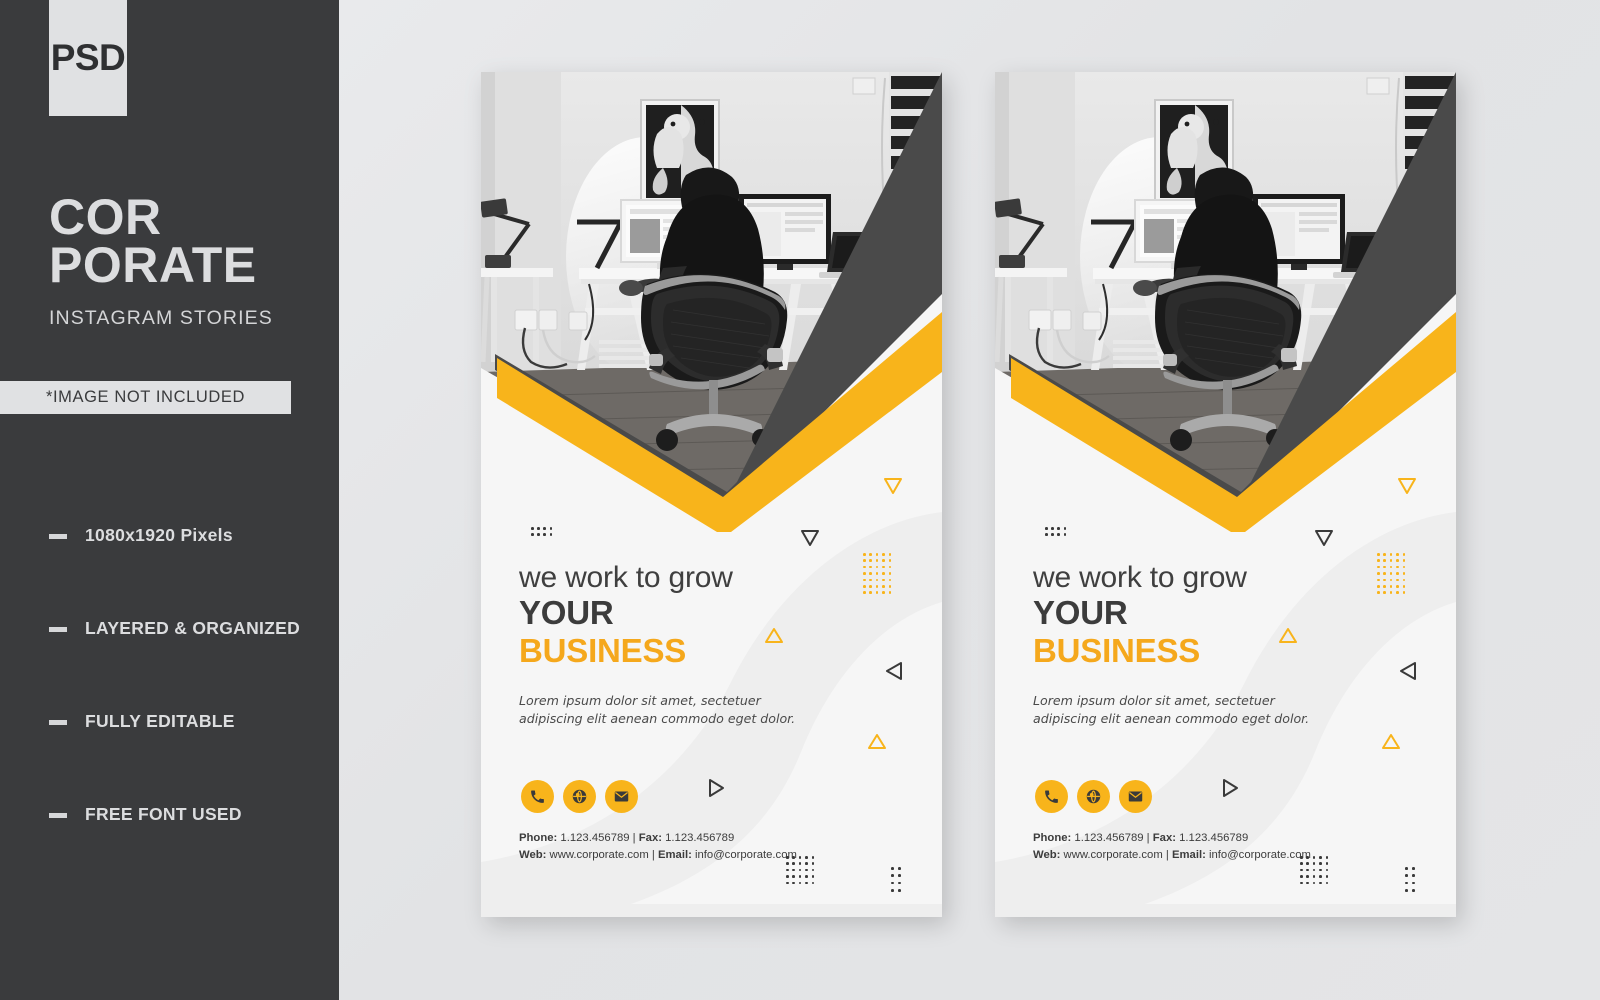  Describe the element at coordinates (161, 318) in the screenshot. I see `brand-subtitle: INSTAGRAM STORIES` at that location.